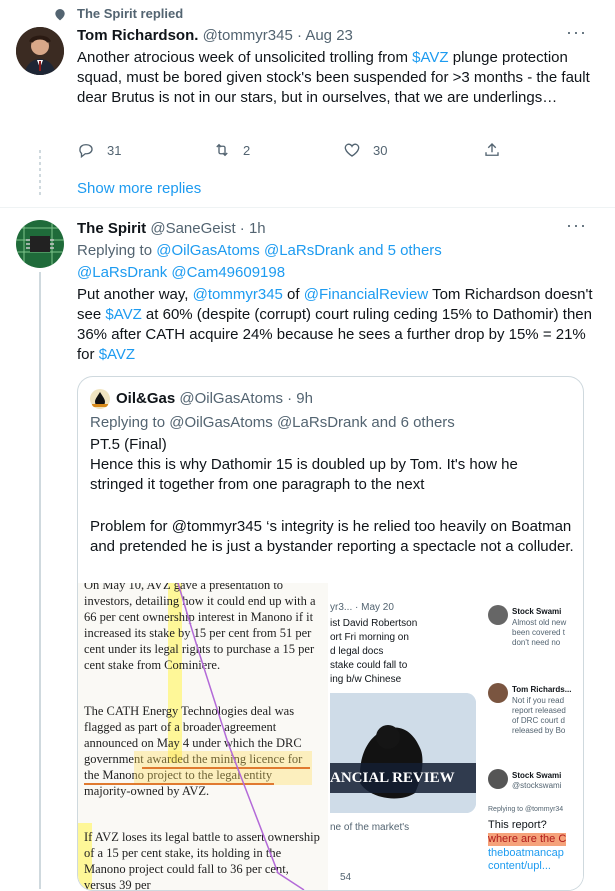 The image size is (615, 891). What do you see at coordinates (299, 250) in the screenshot?
I see `replying-users-link: @OilGasAtoms @LaRsDrank and 5 others` at bounding box center [299, 250].